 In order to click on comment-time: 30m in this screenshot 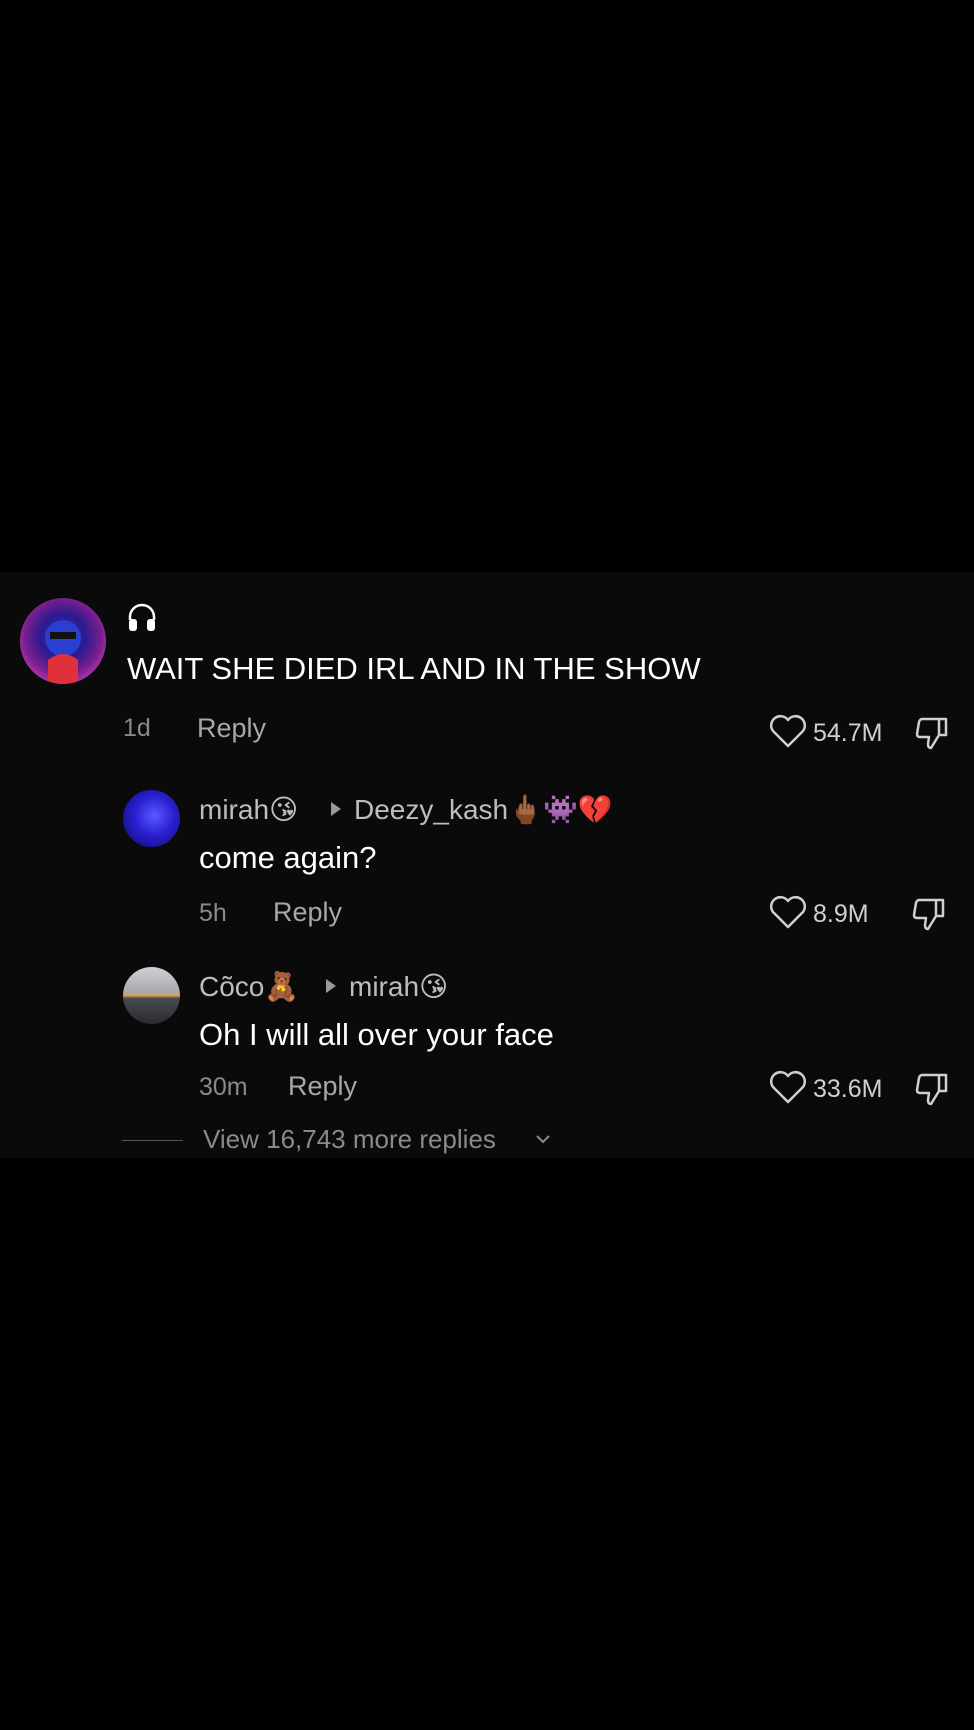, I will do `click(223, 1087)`.